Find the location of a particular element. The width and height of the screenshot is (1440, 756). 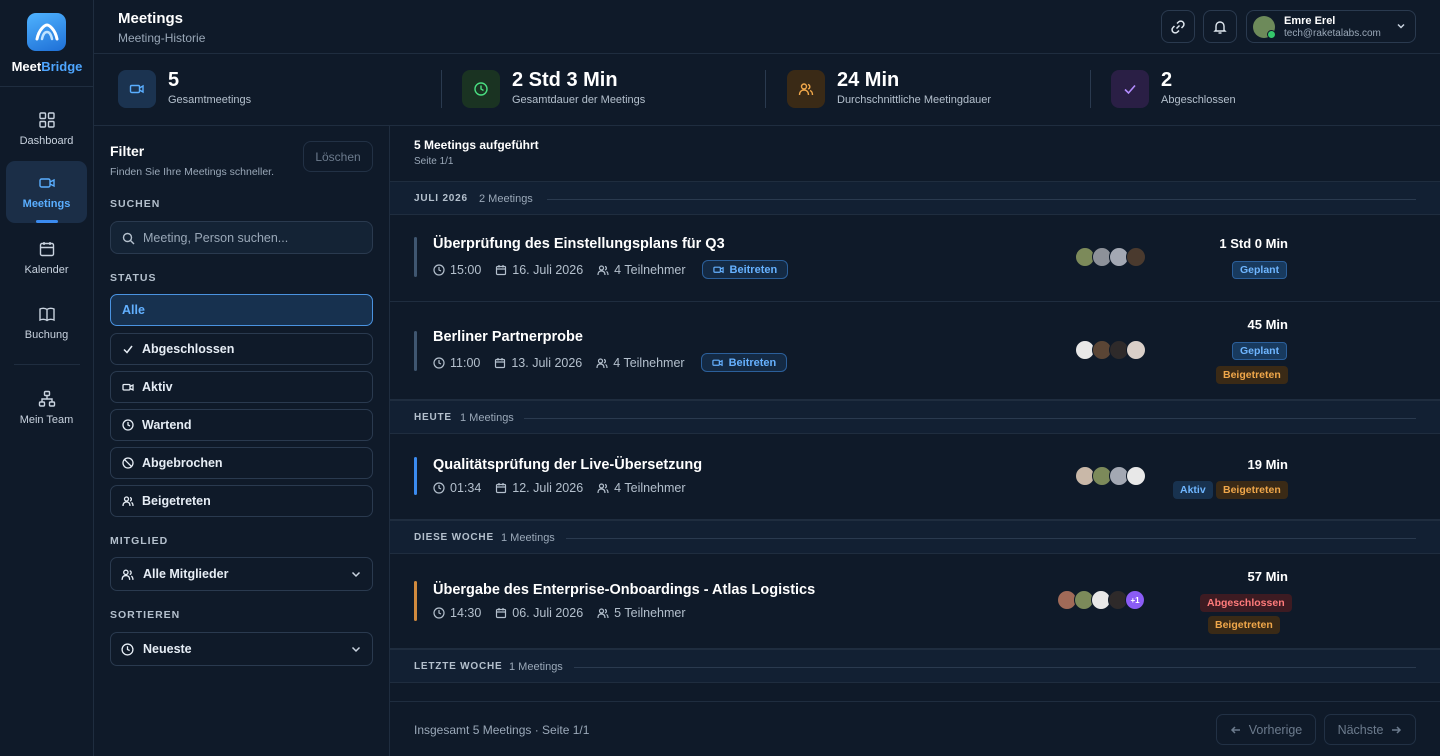

stat-label: Gesamtmeetings is located at coordinates (210, 100).